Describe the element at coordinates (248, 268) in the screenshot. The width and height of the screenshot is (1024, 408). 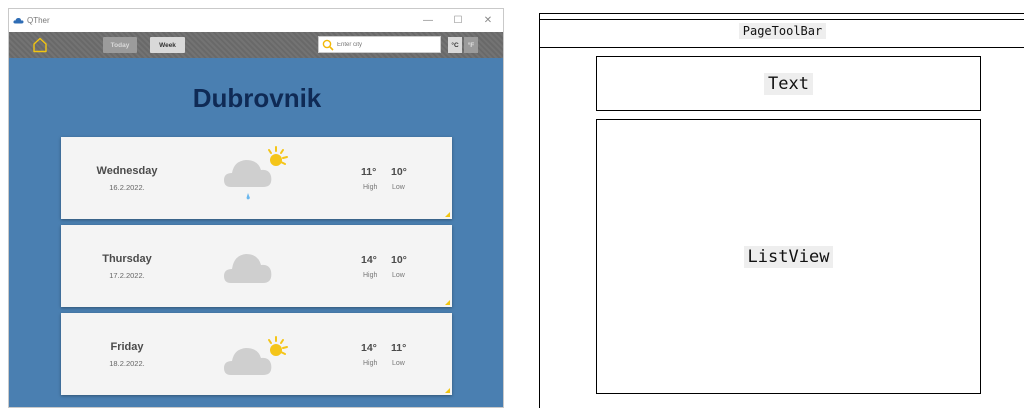
I see `cloud-icon` at that location.